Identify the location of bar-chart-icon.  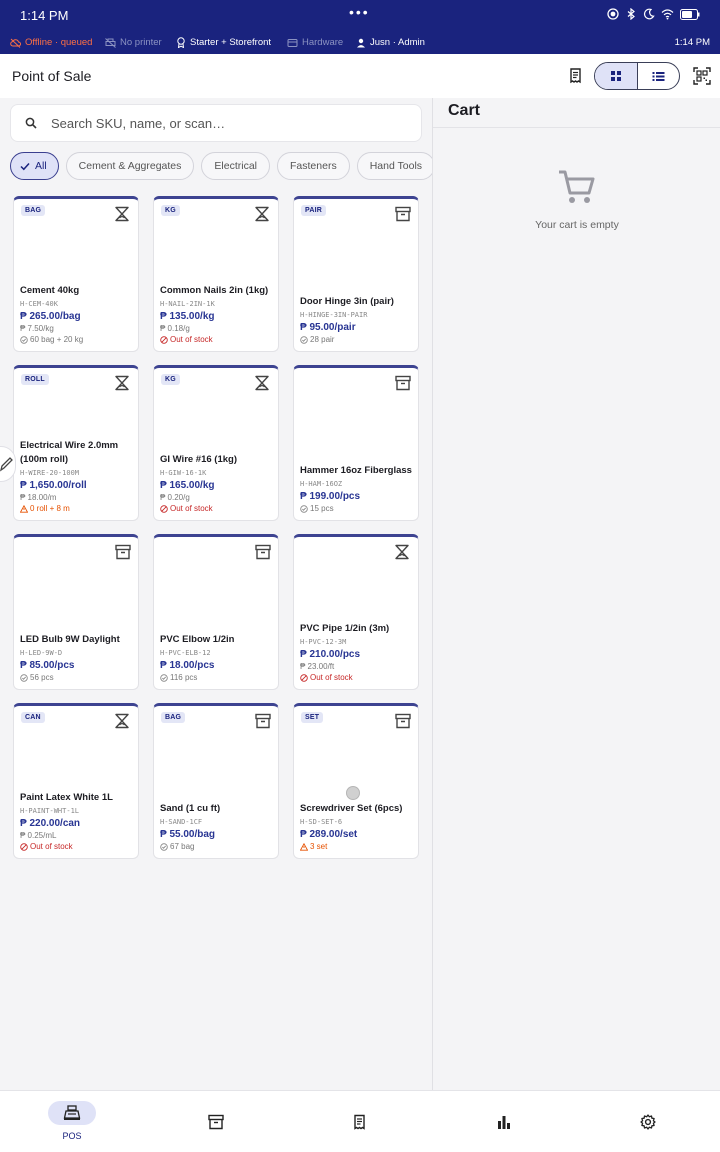
(504, 1122).